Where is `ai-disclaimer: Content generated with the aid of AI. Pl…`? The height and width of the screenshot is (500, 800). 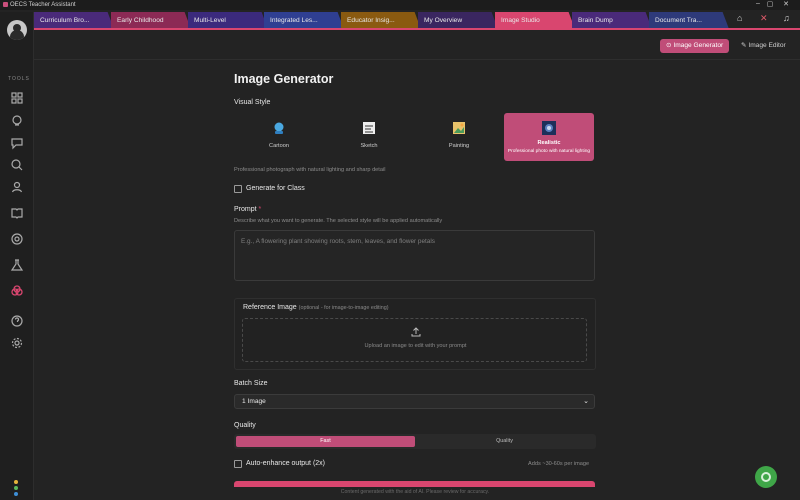 ai-disclaimer: Content generated with the aid of AI. Pl… is located at coordinates (415, 492).